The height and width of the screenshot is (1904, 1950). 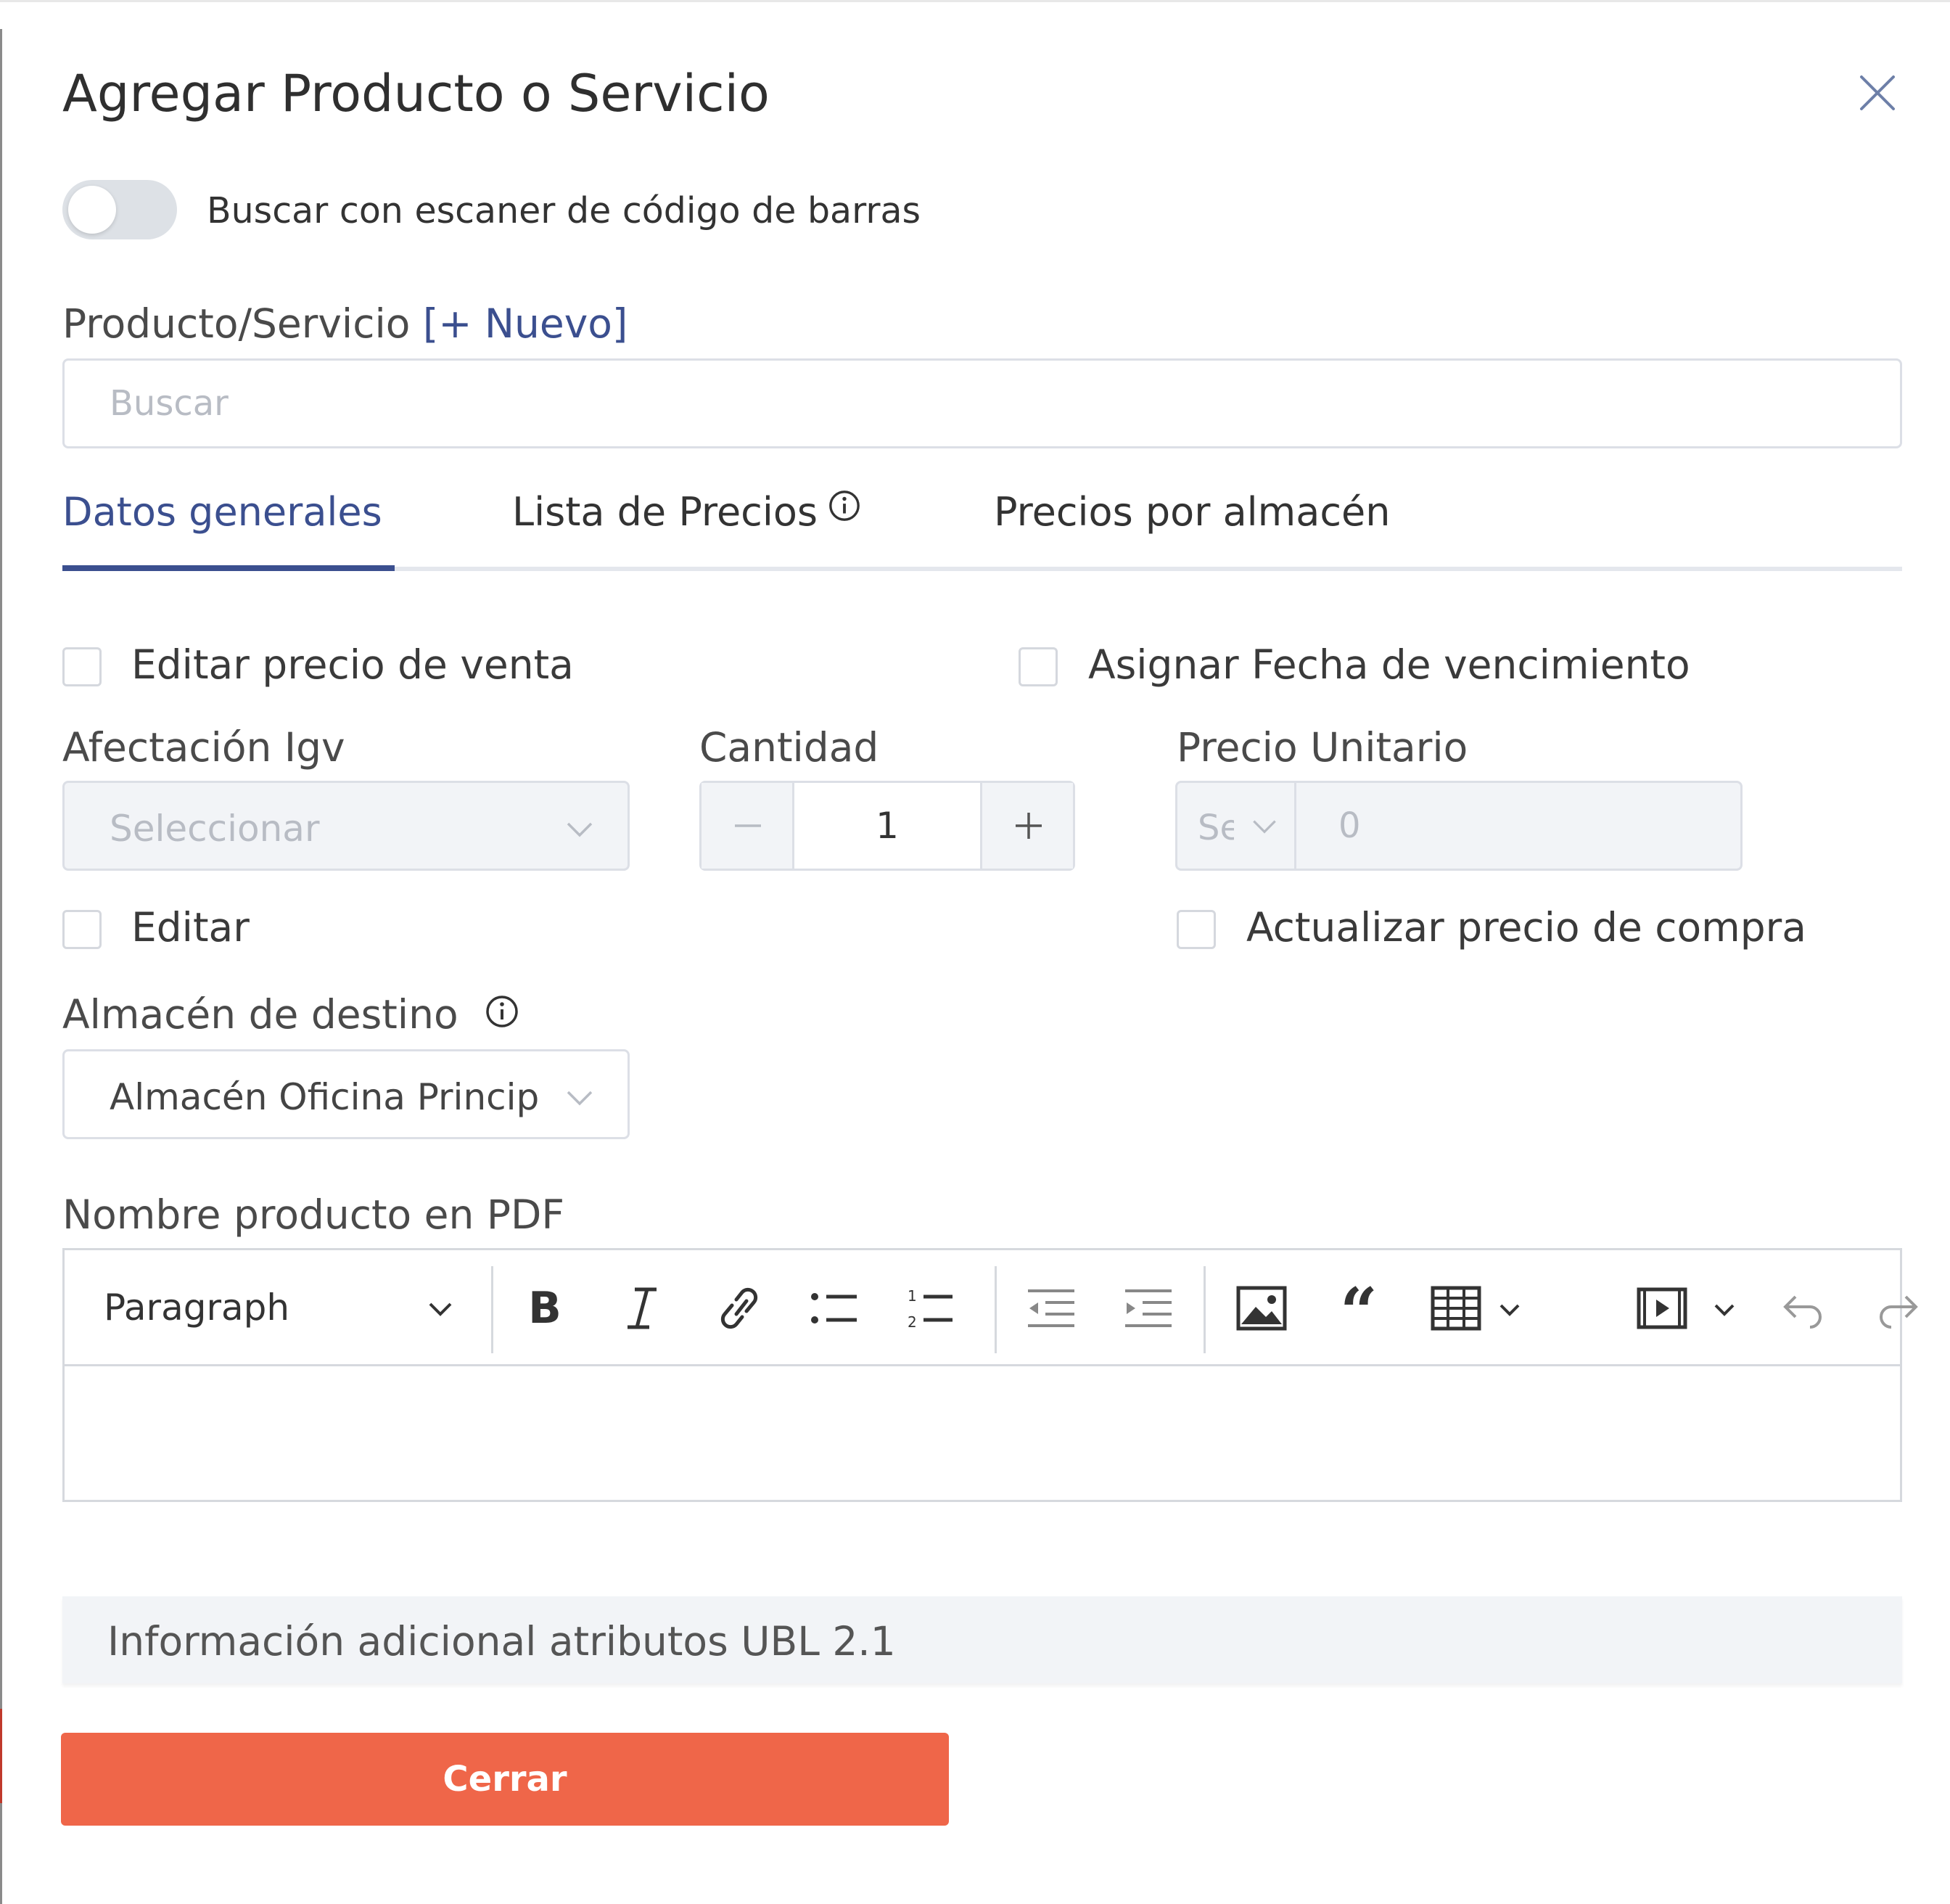 What do you see at coordinates (236, 323) in the screenshot?
I see `product-label-text: Producto/Servicio` at bounding box center [236, 323].